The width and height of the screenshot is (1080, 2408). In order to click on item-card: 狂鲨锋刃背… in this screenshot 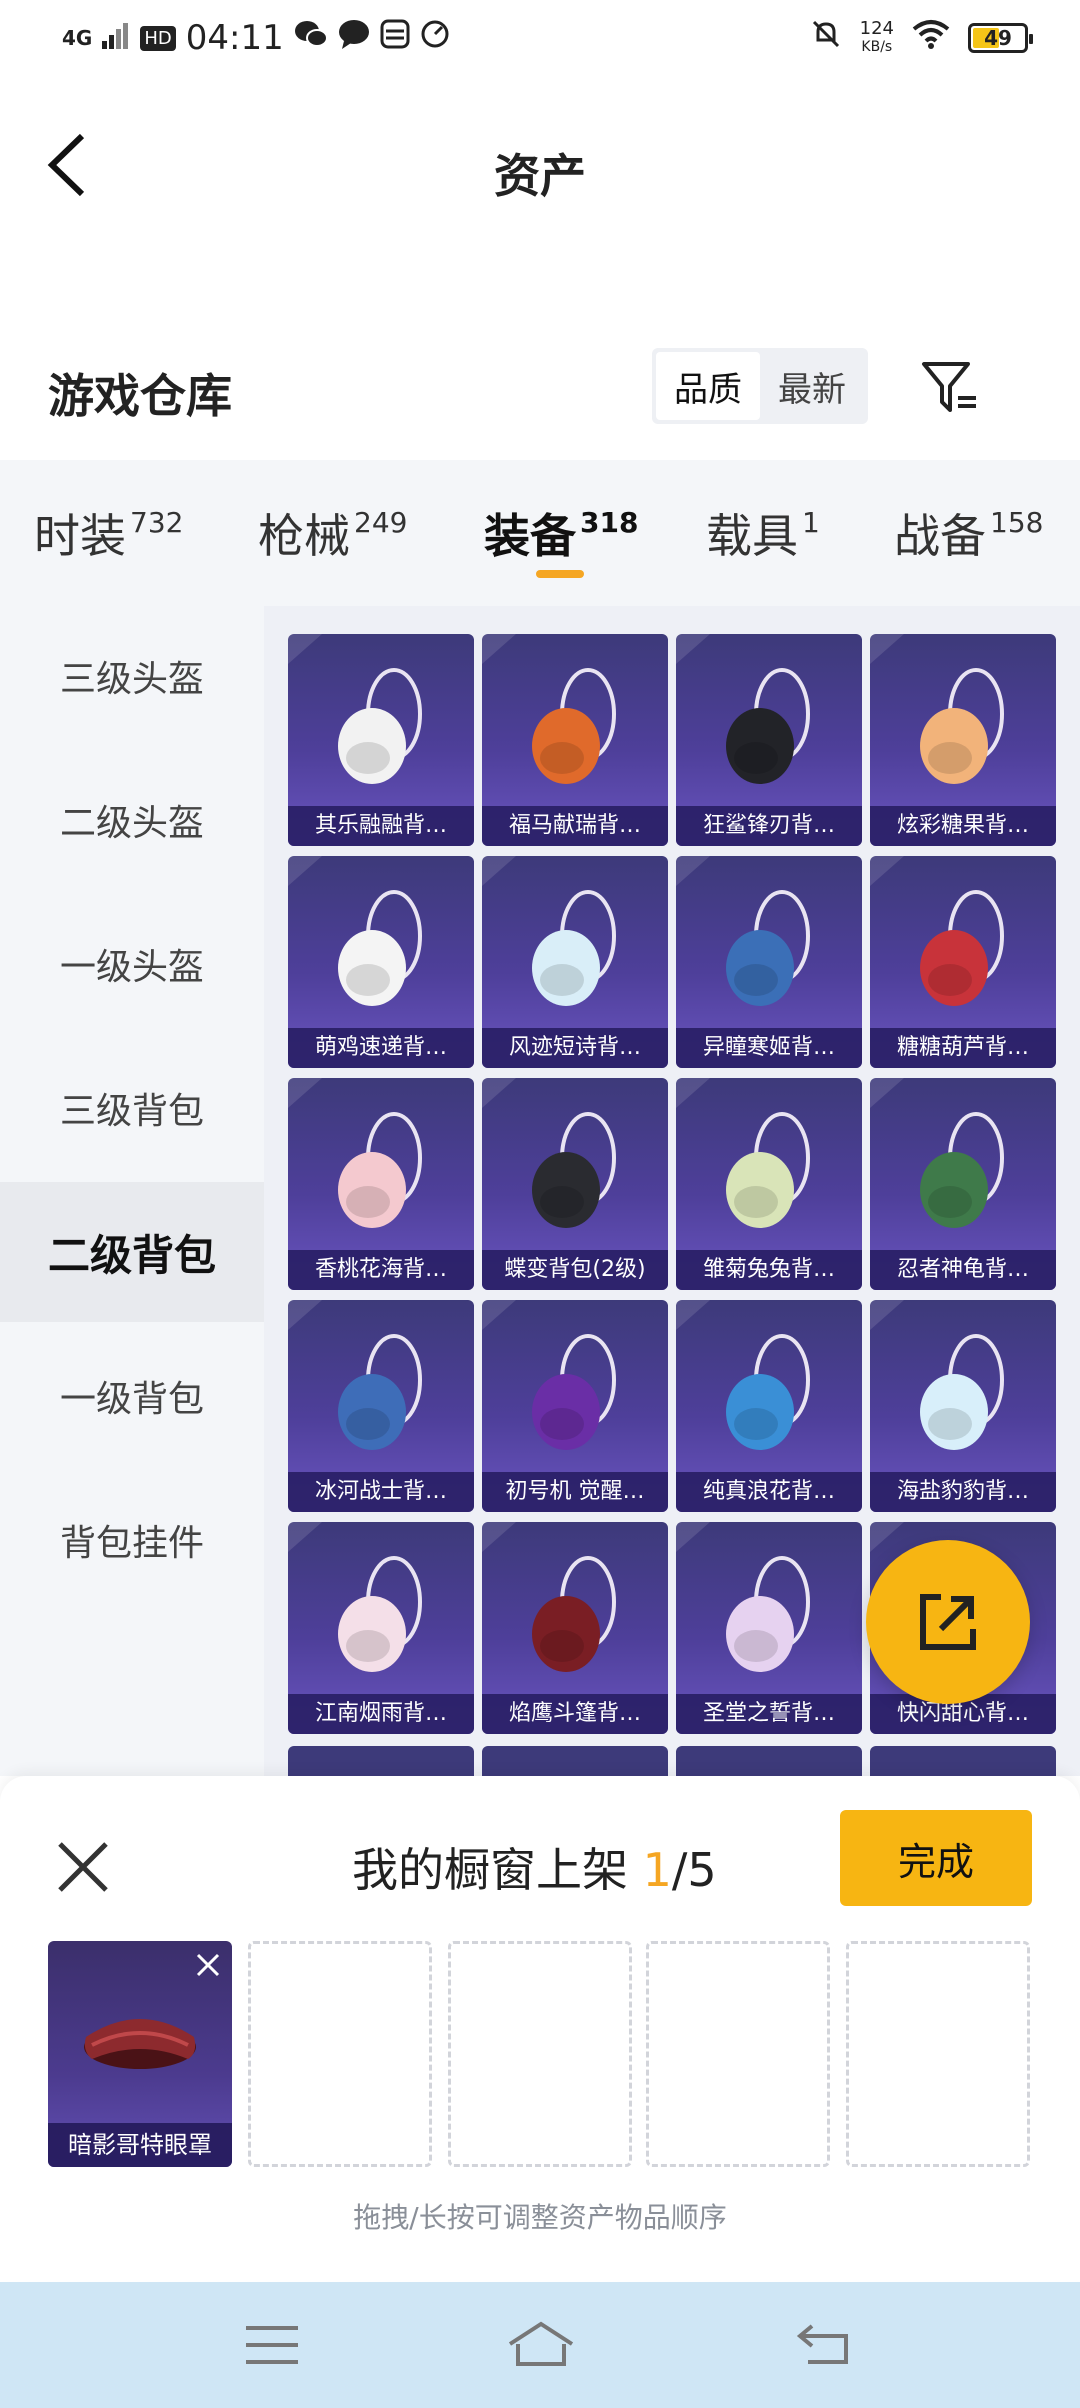, I will do `click(769, 740)`.